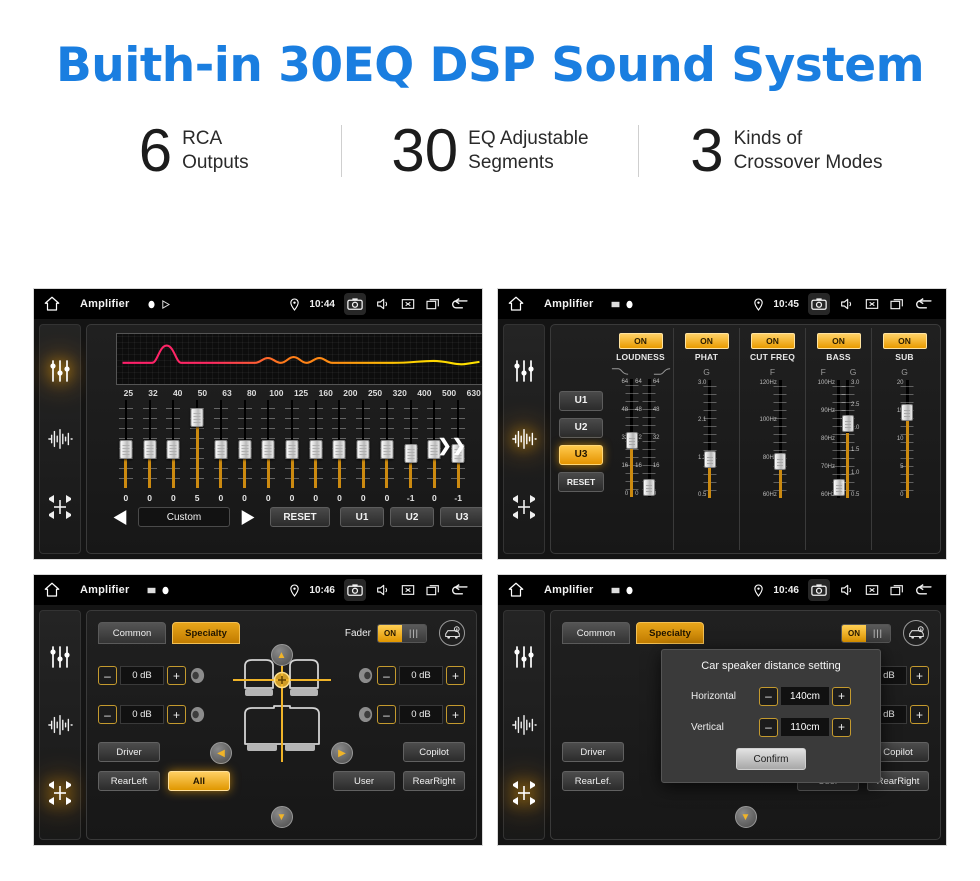 Image resolution: width=980 pixels, height=881 pixels. What do you see at coordinates (772, 341) in the screenshot?
I see `cutfreq-on-button: ON` at bounding box center [772, 341].